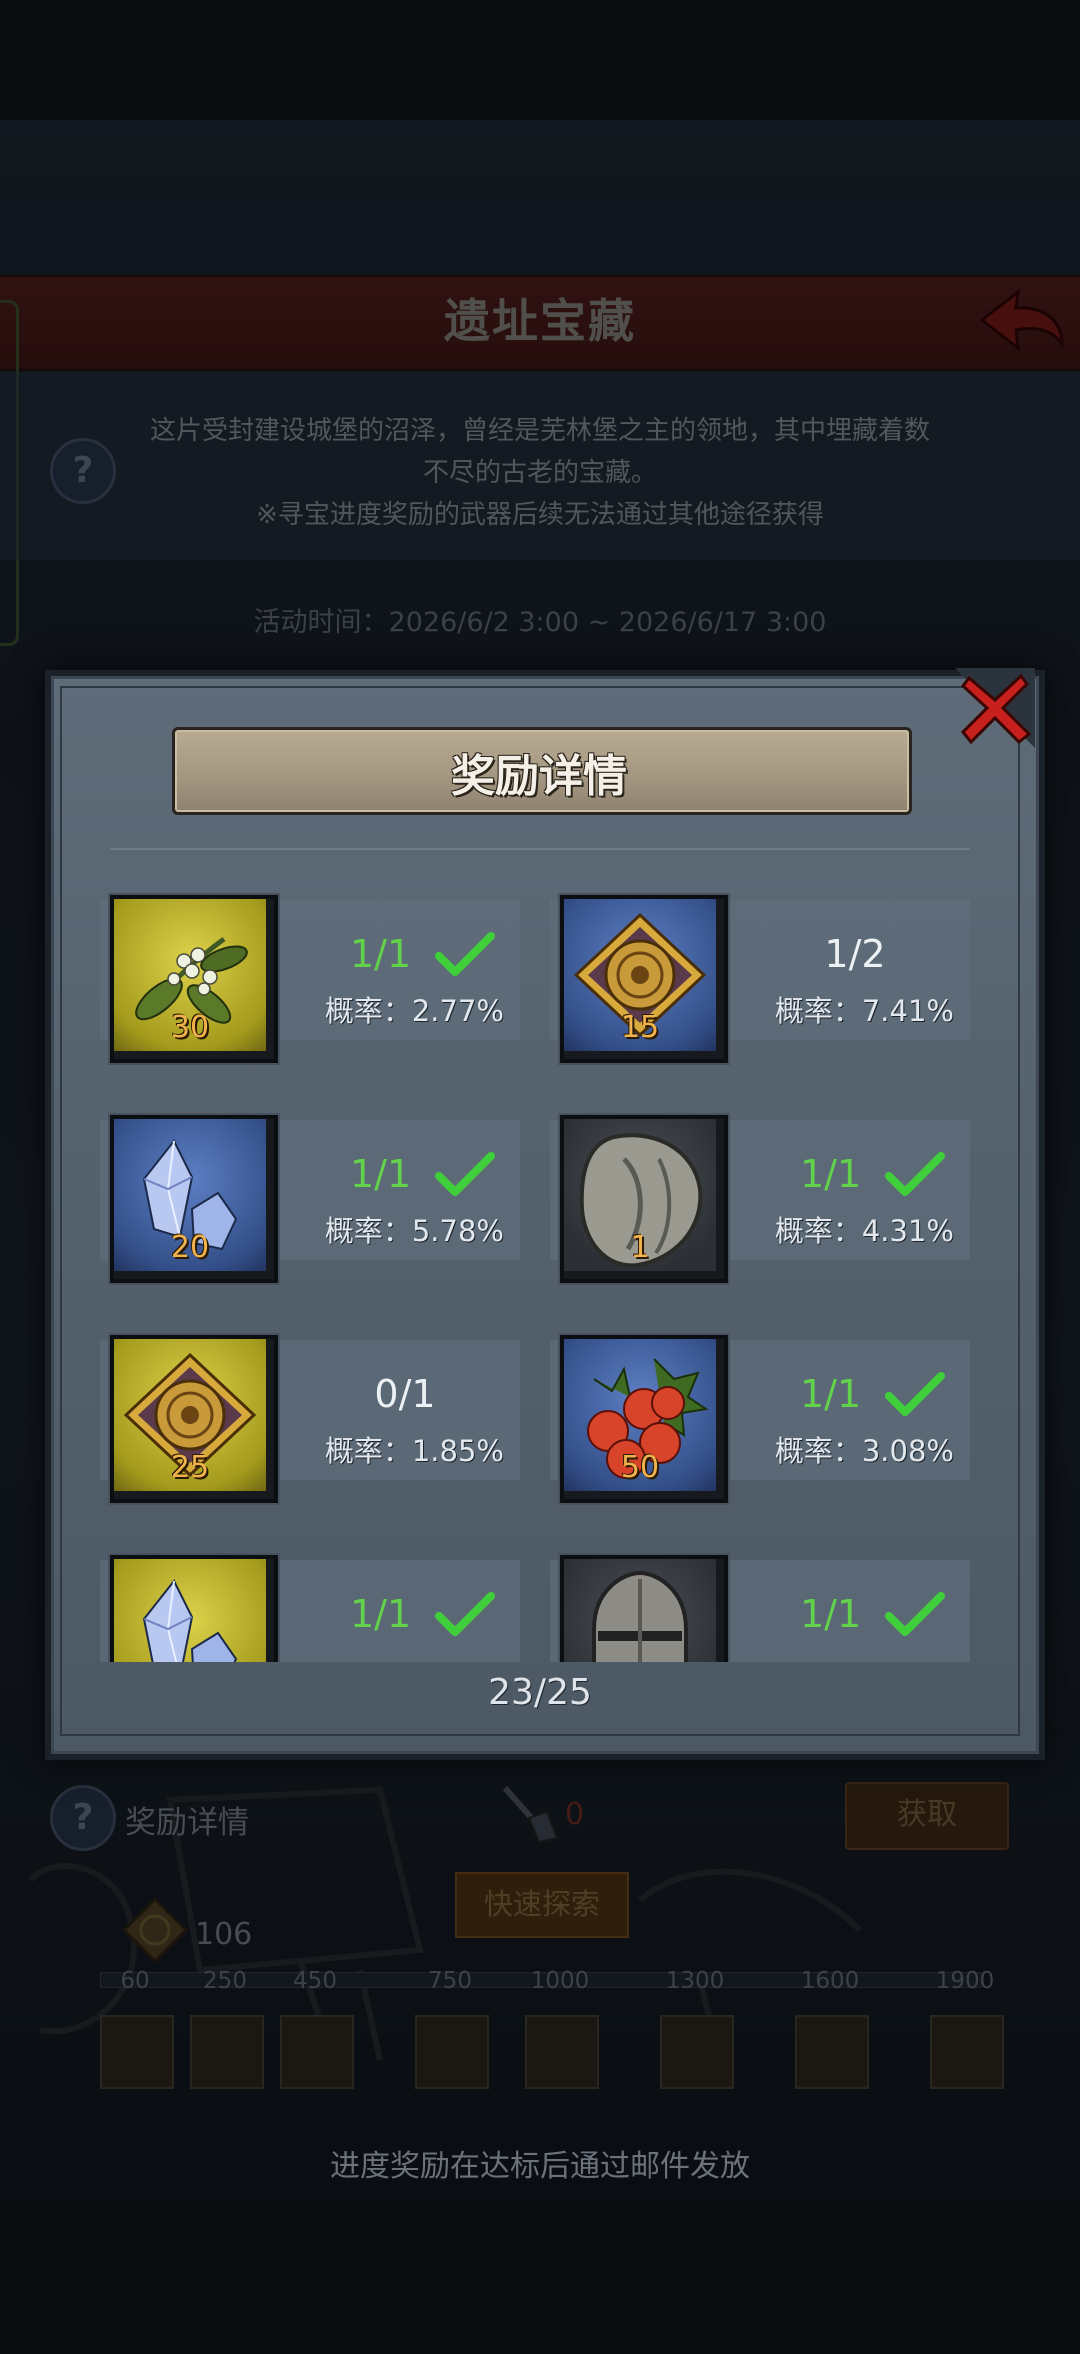 The width and height of the screenshot is (1080, 2354). What do you see at coordinates (760, 1411) in the screenshot?
I see `reward-item: 50 1/1 概率：3.08%` at bounding box center [760, 1411].